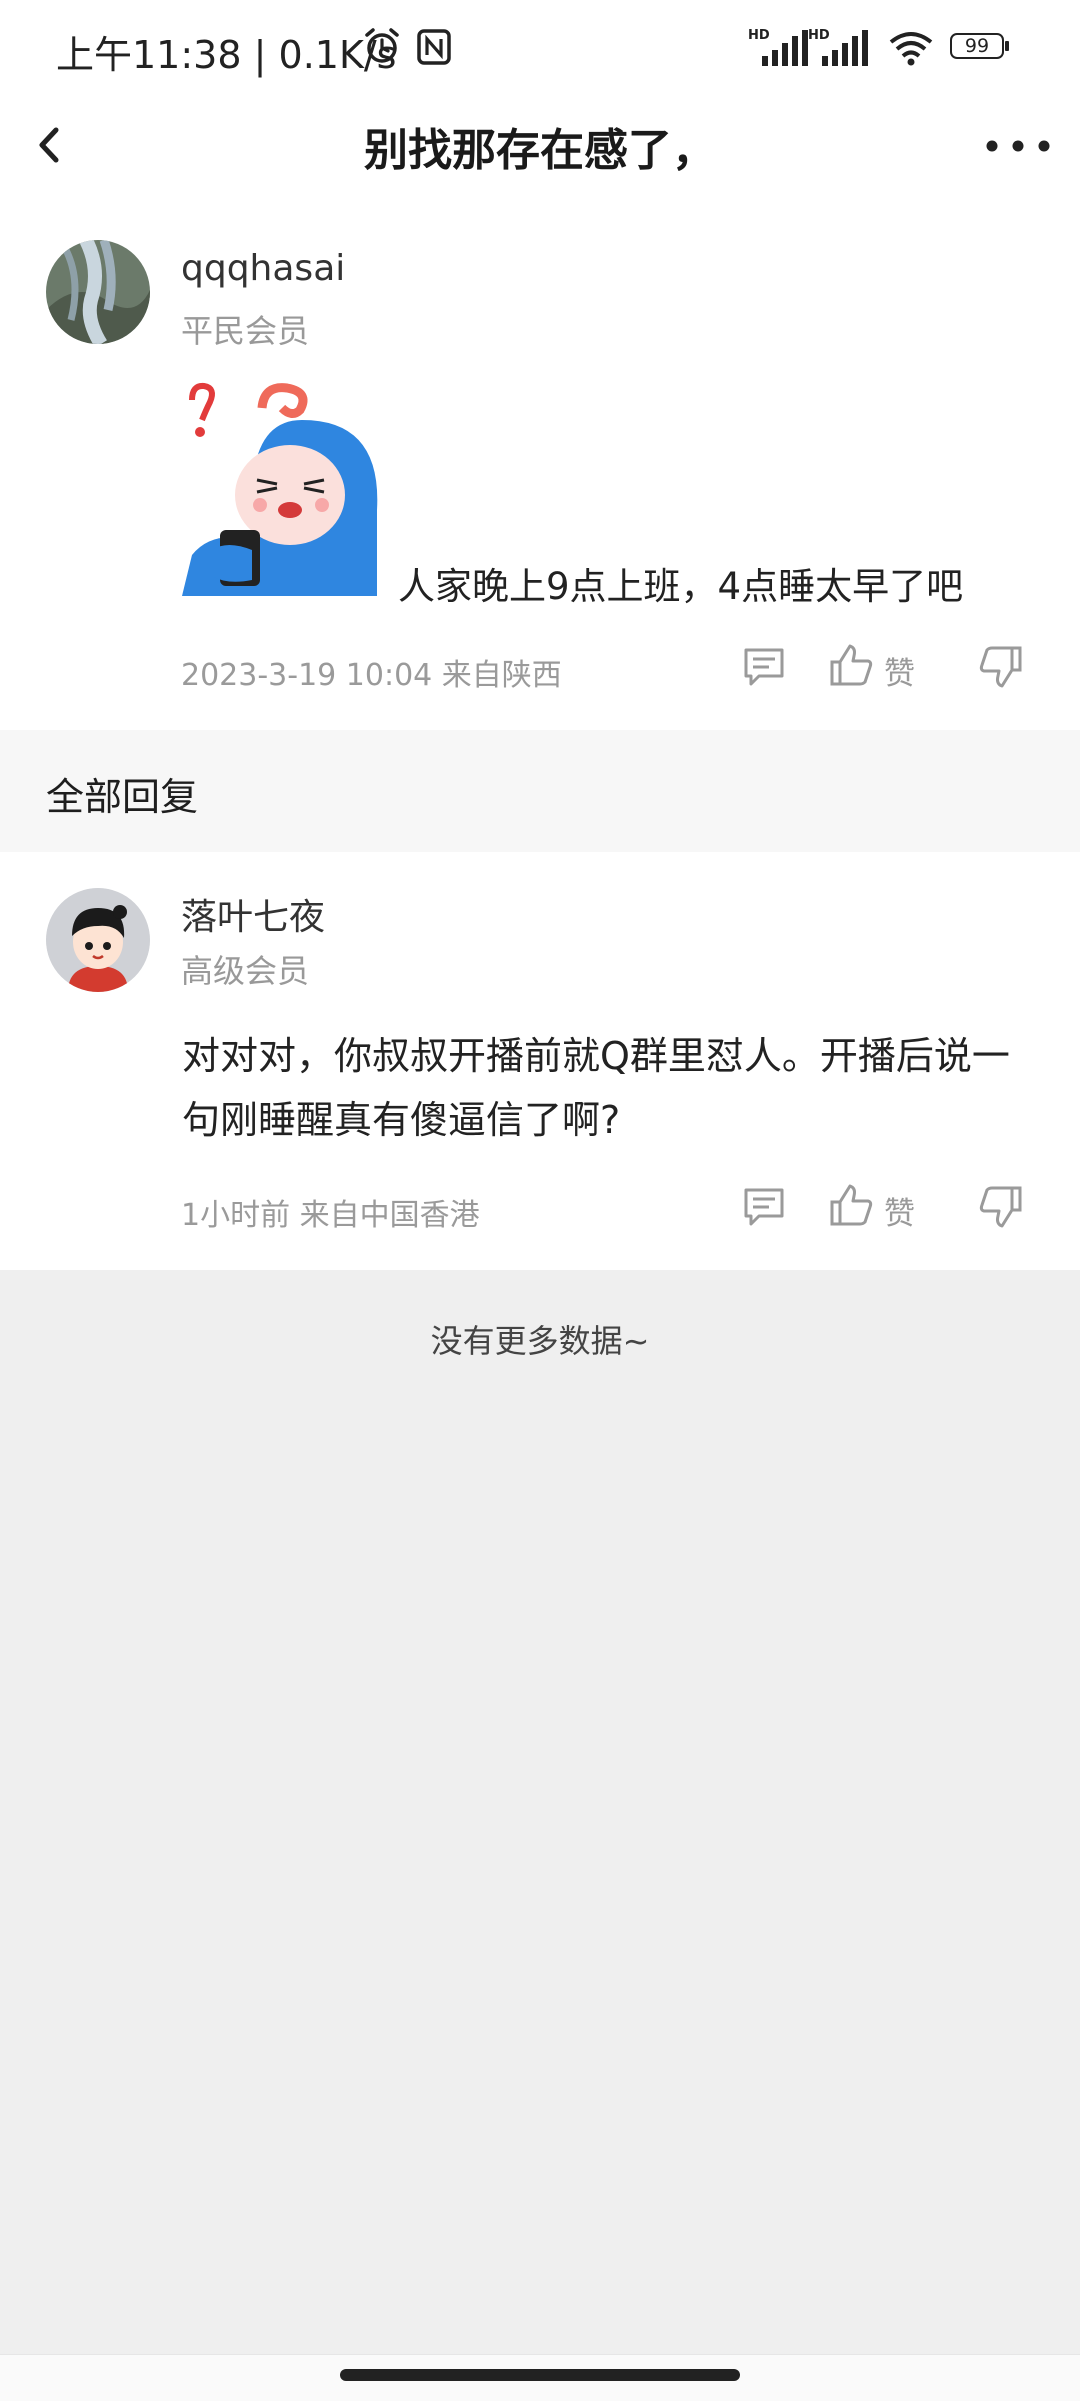 The width and height of the screenshot is (1080, 2401). I want to click on nfc-icon, so click(434, 47).